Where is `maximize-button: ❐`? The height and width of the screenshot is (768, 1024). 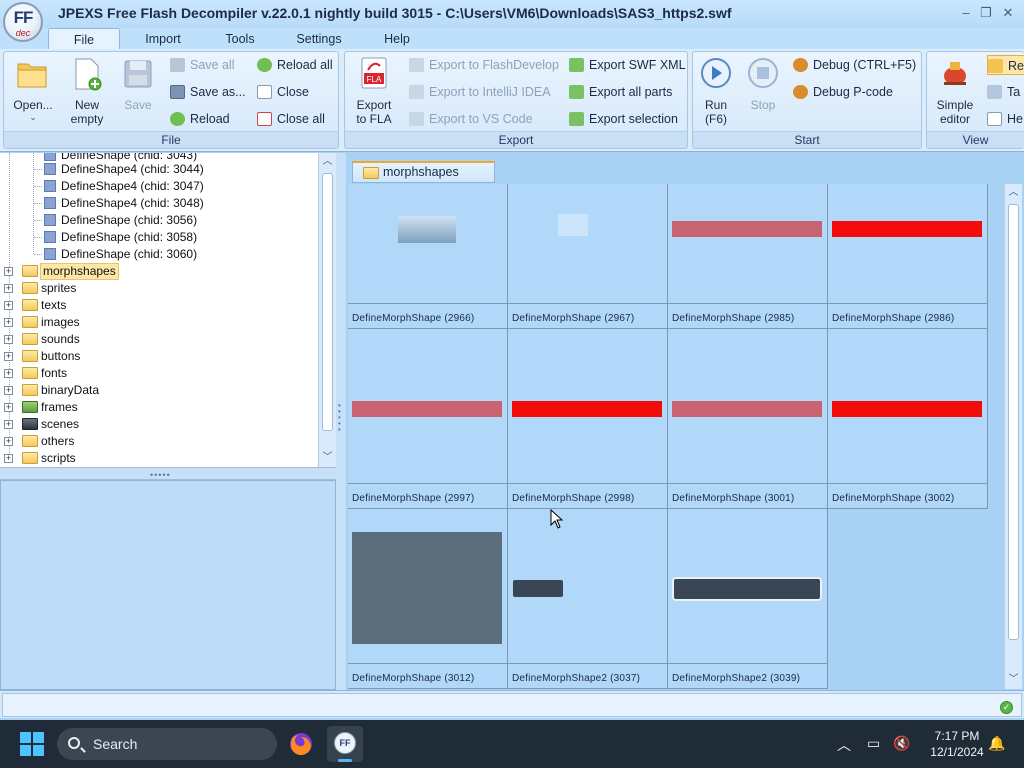
maximize-button: ❐ is located at coordinates (986, 13).